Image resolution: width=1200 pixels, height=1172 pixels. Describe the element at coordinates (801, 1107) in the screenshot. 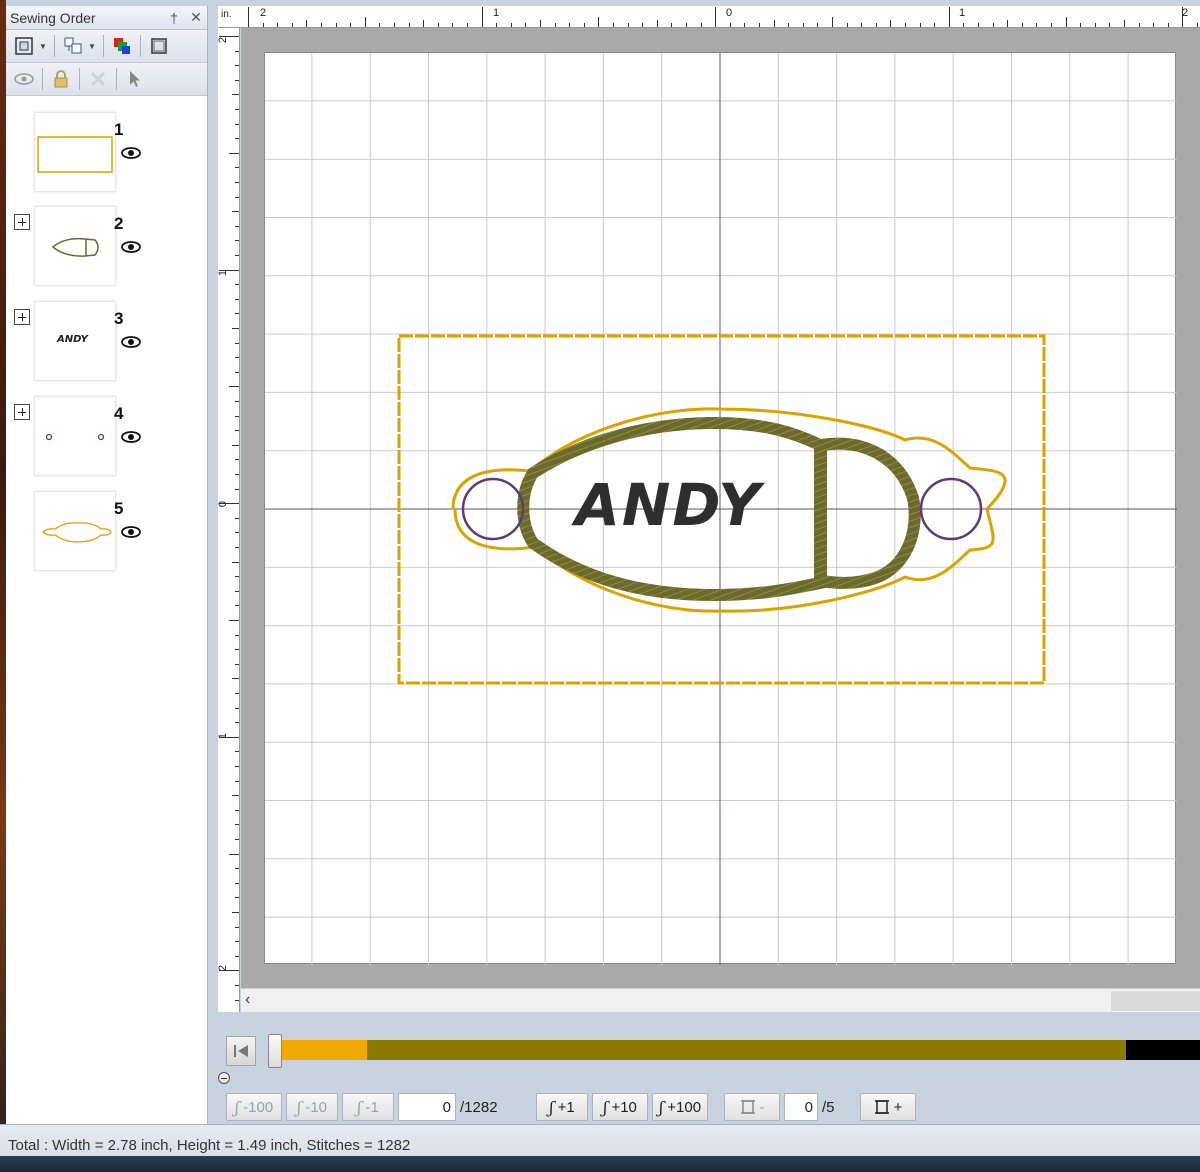

I see `color-number-input: 0` at that location.